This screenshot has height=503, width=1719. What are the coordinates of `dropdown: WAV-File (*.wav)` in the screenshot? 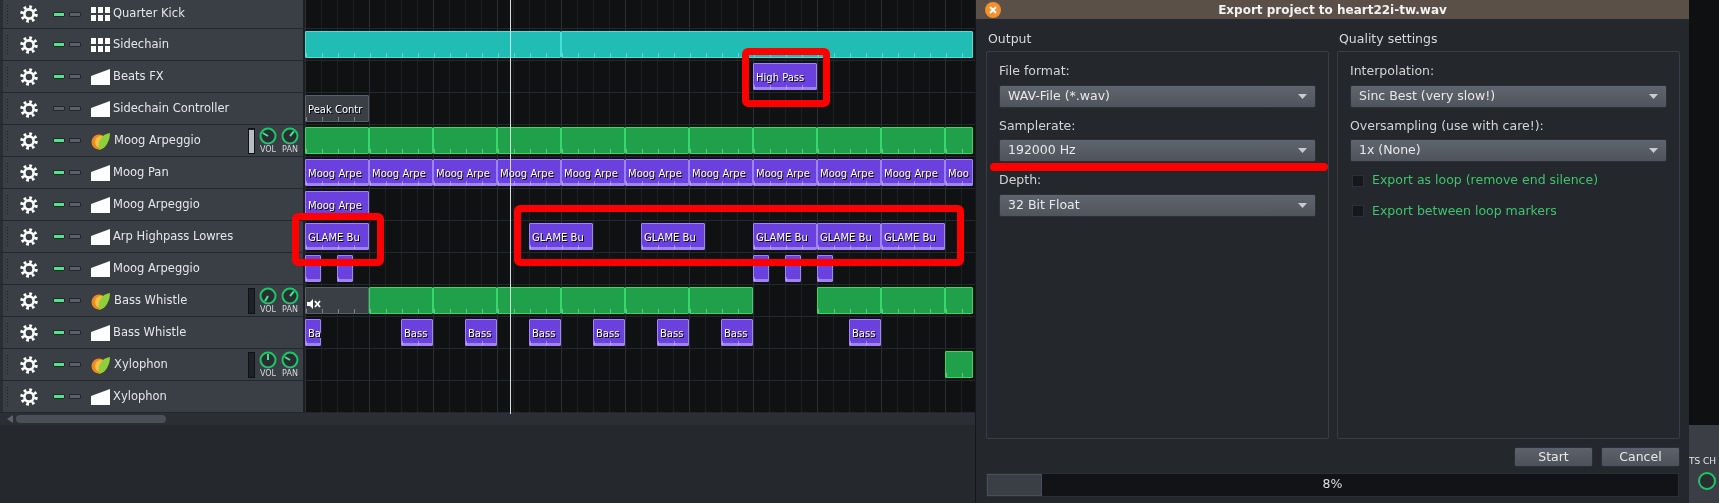 It's located at (1157, 96).